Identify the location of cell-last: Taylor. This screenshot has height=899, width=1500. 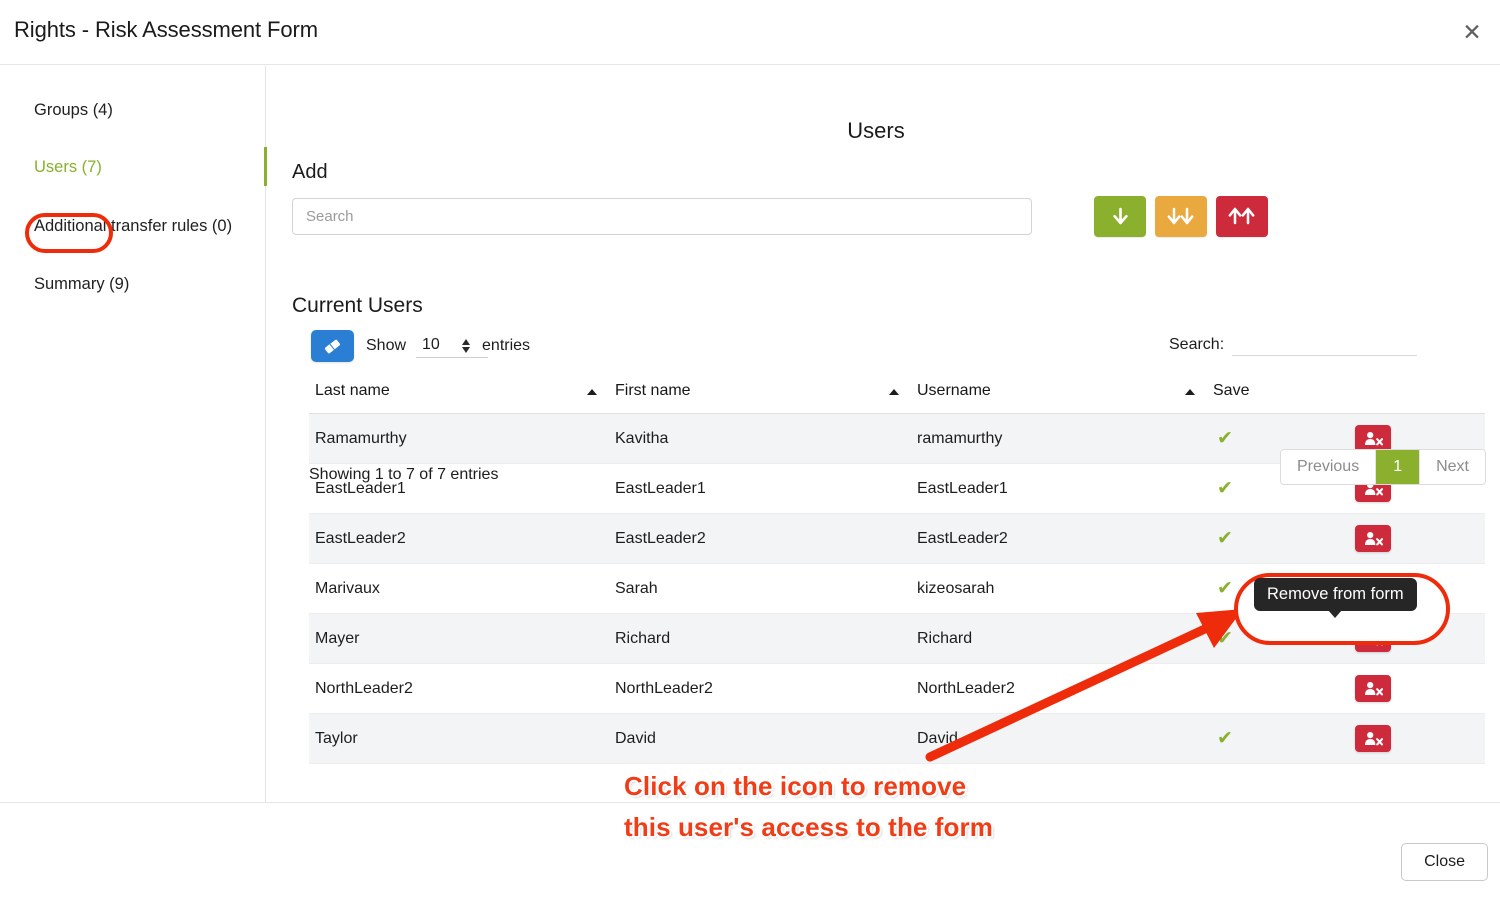
(459, 738).